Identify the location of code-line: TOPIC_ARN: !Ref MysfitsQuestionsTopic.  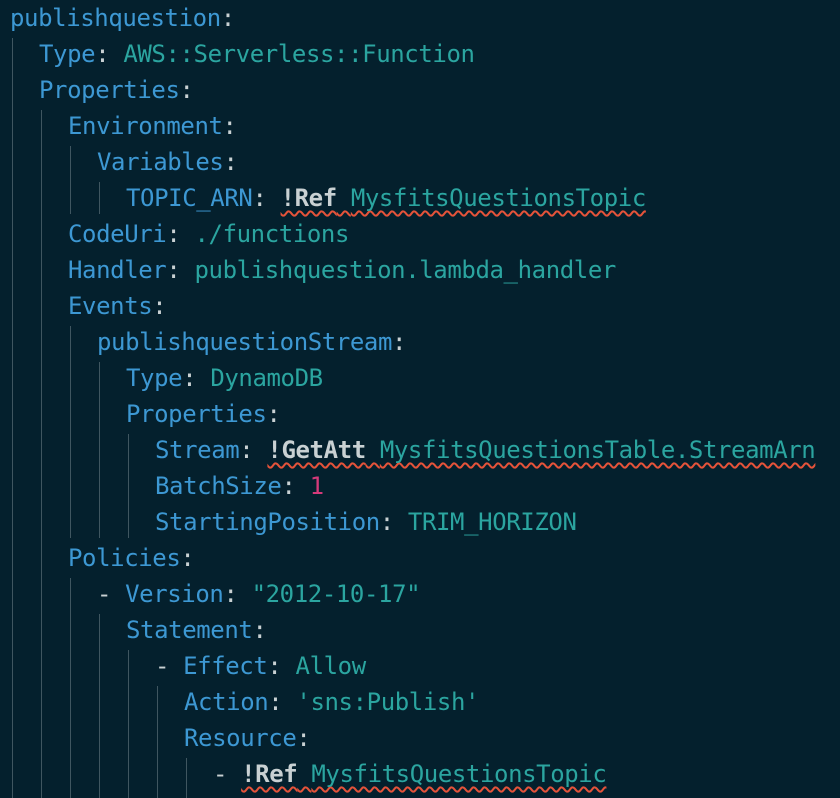
(386, 198).